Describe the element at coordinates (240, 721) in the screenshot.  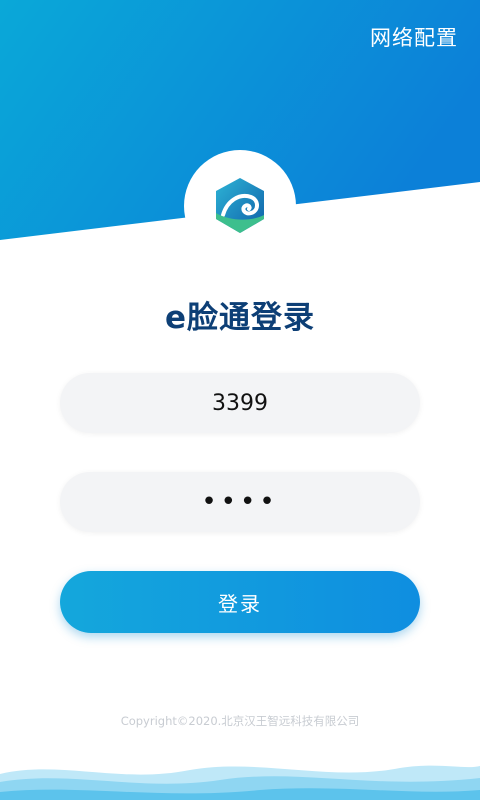
I see `copyright-text: Copyright©2020.北京汉王智远科技有限公司` at that location.